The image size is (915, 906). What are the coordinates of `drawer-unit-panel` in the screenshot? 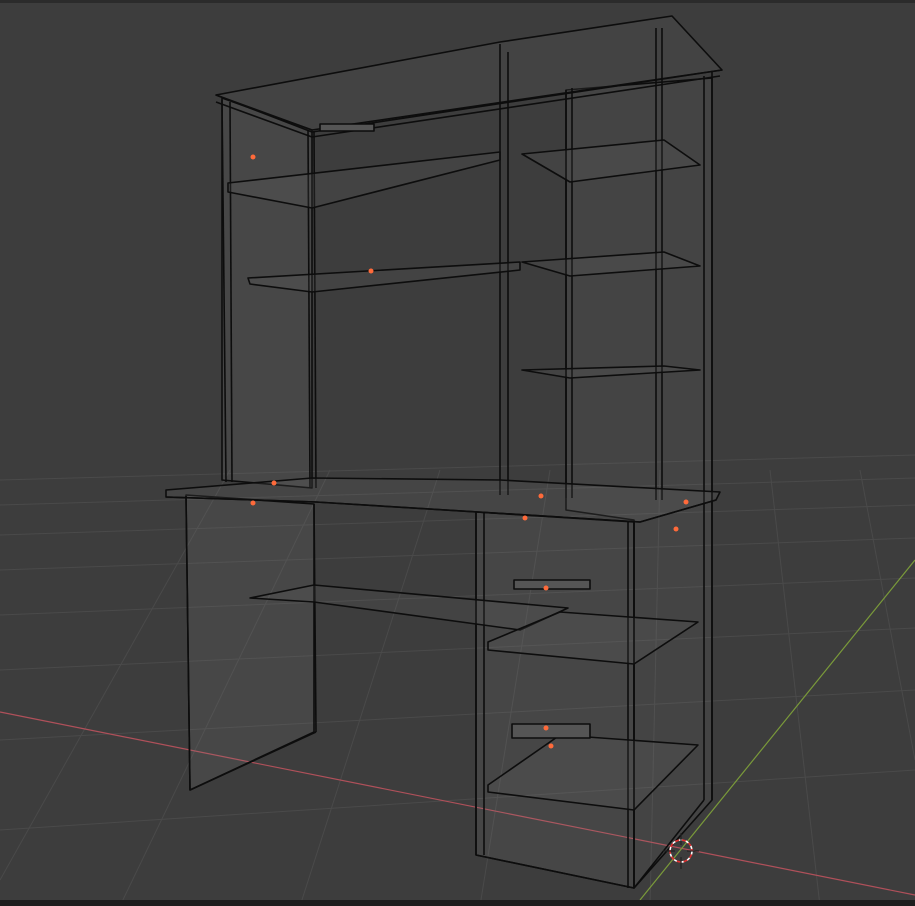 It's located at (555, 700).